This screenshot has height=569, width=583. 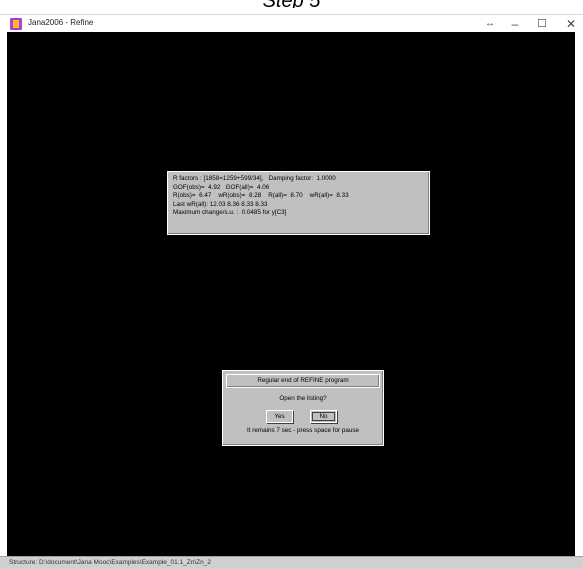 I want to click on close-button: ✕, so click(x=571, y=24).